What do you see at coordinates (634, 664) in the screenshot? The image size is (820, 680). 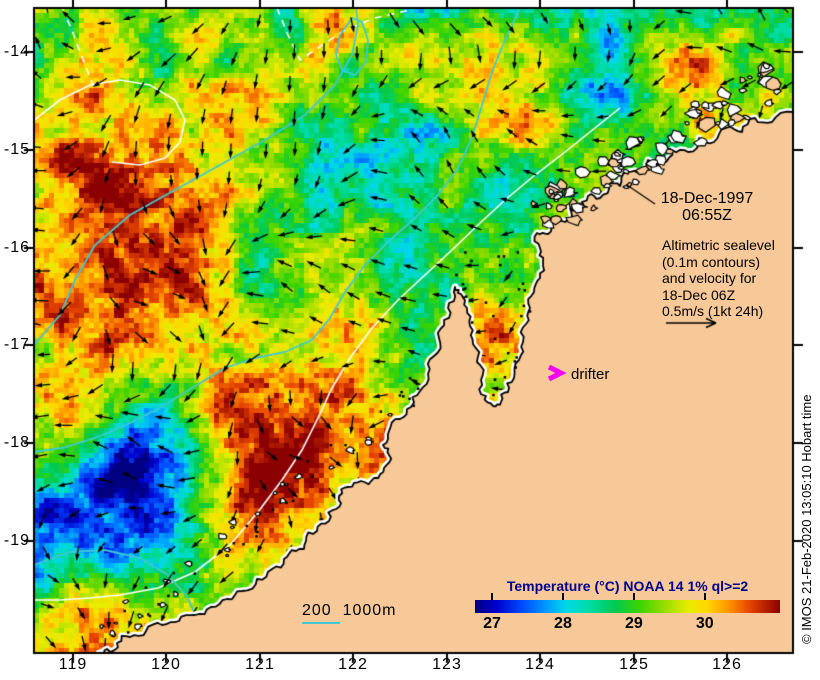 I see `x-axis-tick-label: 125` at bounding box center [634, 664].